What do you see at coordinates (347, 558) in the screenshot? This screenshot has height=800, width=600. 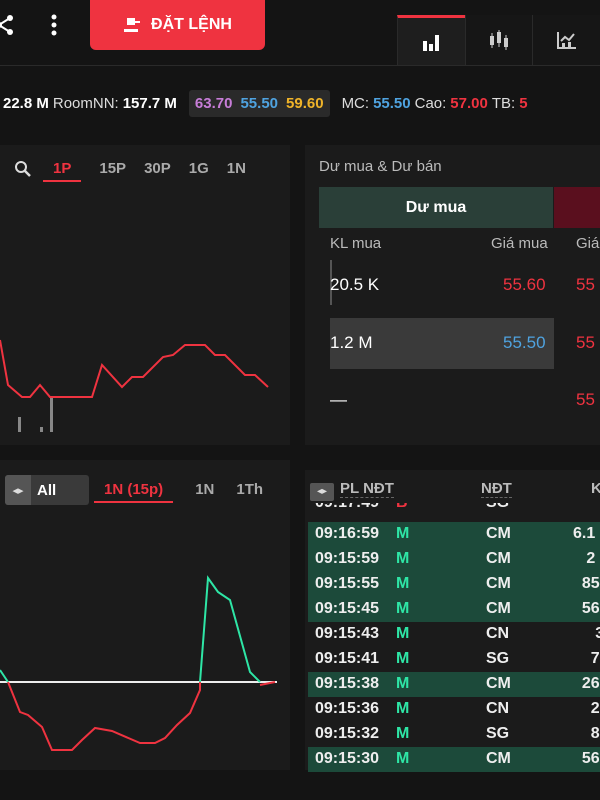 I see `trade-time: 09:15:59` at bounding box center [347, 558].